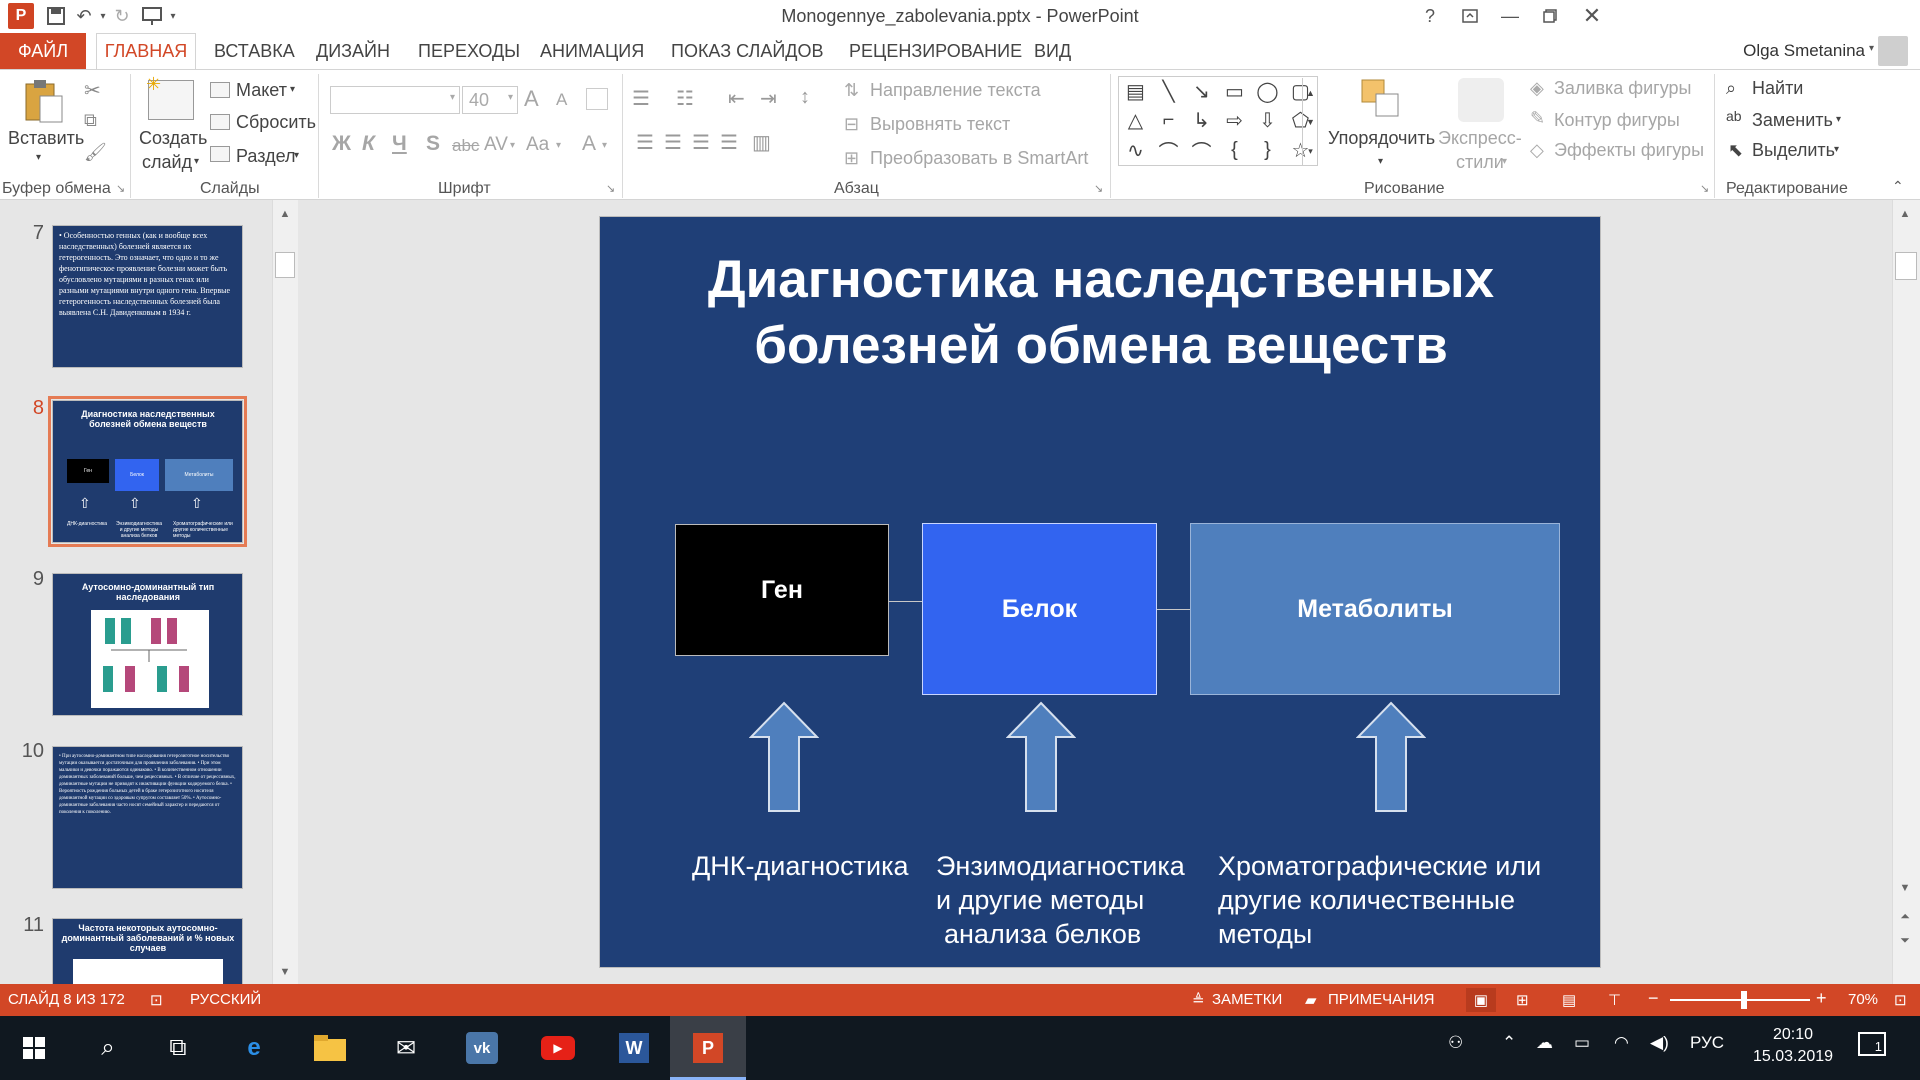  What do you see at coordinates (1872, 1044) in the screenshot?
I see `action-center-icon: 1` at bounding box center [1872, 1044].